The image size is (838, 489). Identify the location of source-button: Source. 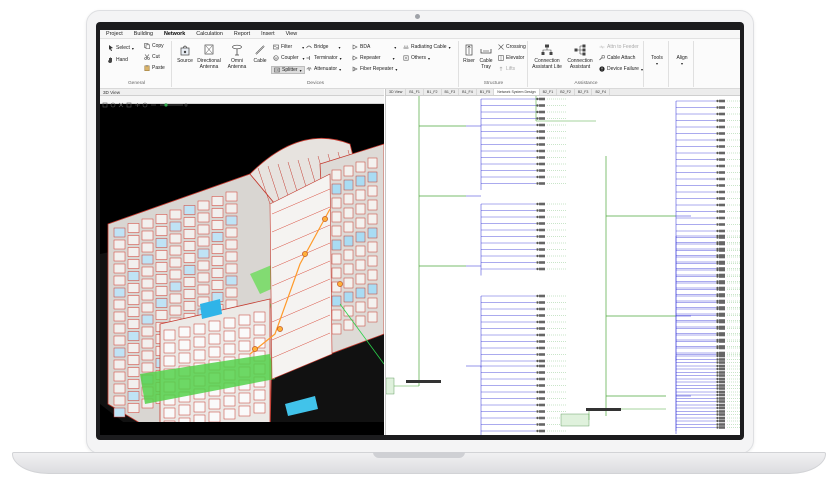
(185, 54).